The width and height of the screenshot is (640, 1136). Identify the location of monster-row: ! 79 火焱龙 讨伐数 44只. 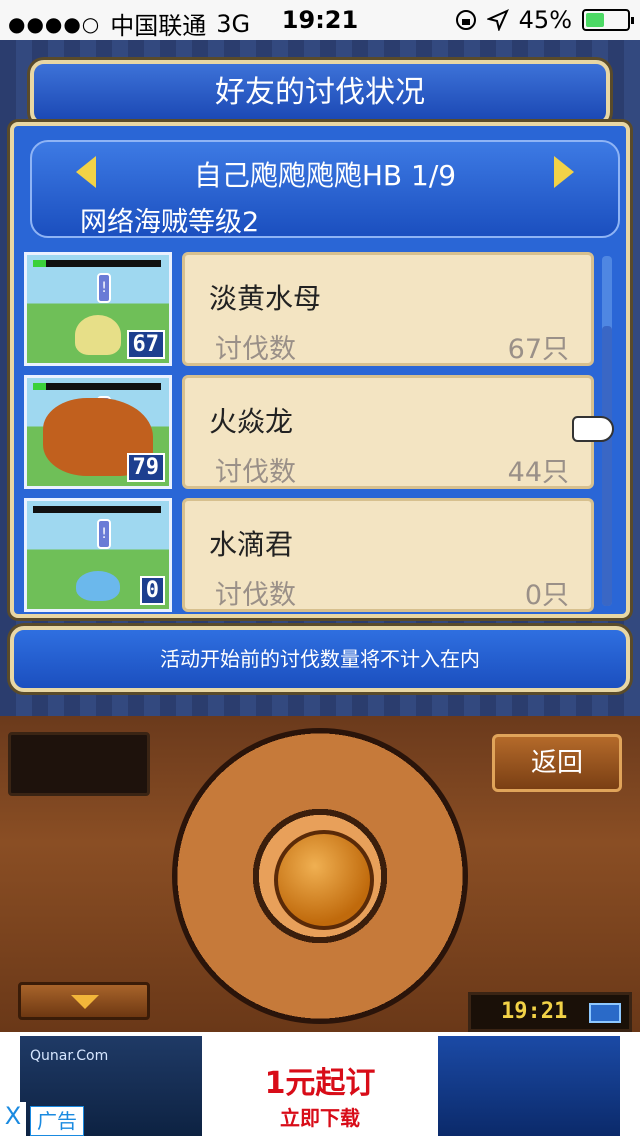
(312, 430).